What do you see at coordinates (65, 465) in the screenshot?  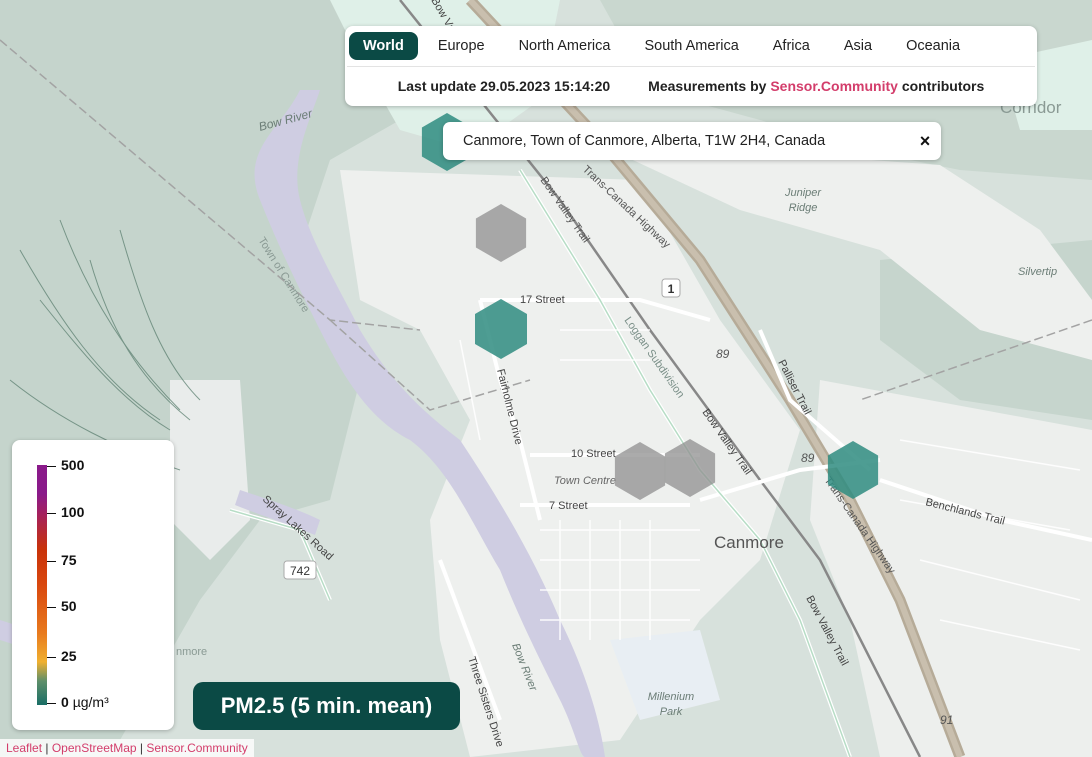 I see `legend-tick-500: 500` at bounding box center [65, 465].